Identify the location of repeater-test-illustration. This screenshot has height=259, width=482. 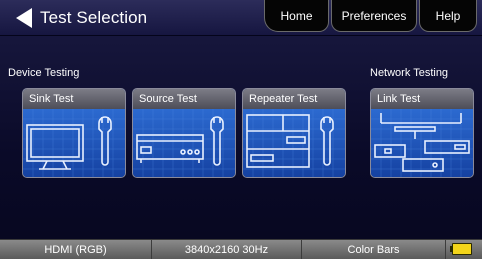
(294, 143).